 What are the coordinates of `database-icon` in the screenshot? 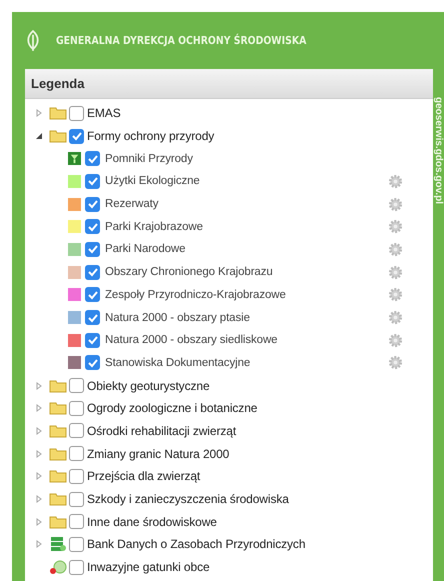 It's located at (58, 544).